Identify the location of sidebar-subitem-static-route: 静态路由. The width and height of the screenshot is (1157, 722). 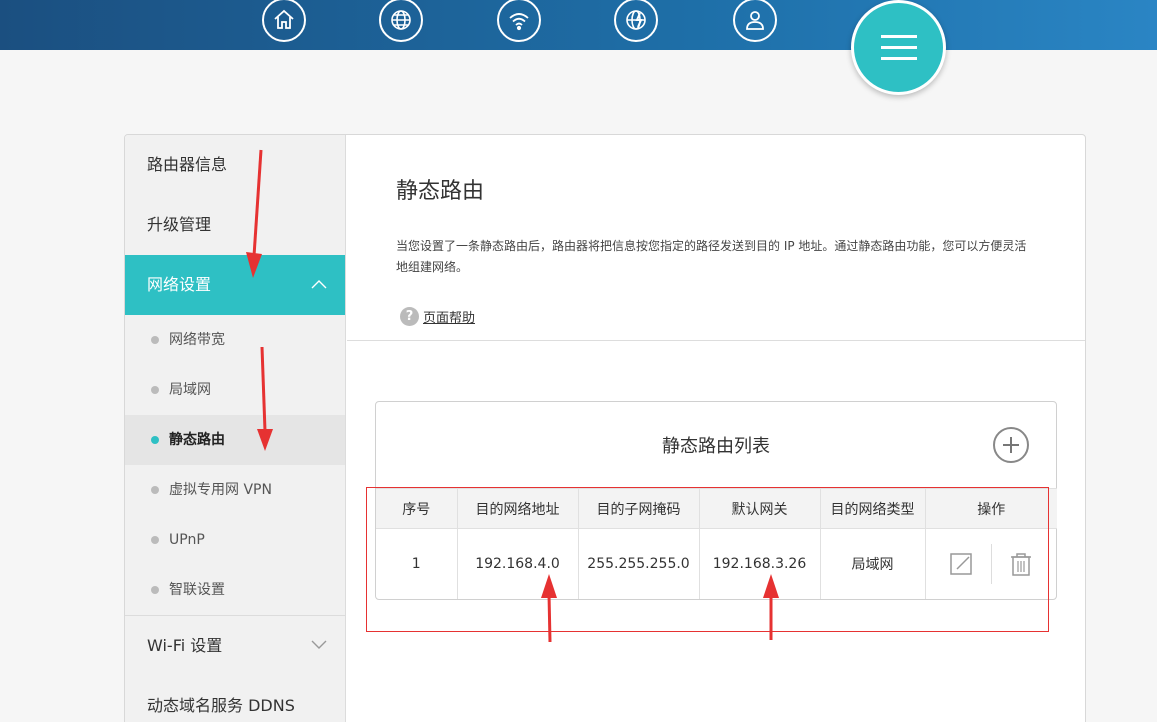
(235, 440).